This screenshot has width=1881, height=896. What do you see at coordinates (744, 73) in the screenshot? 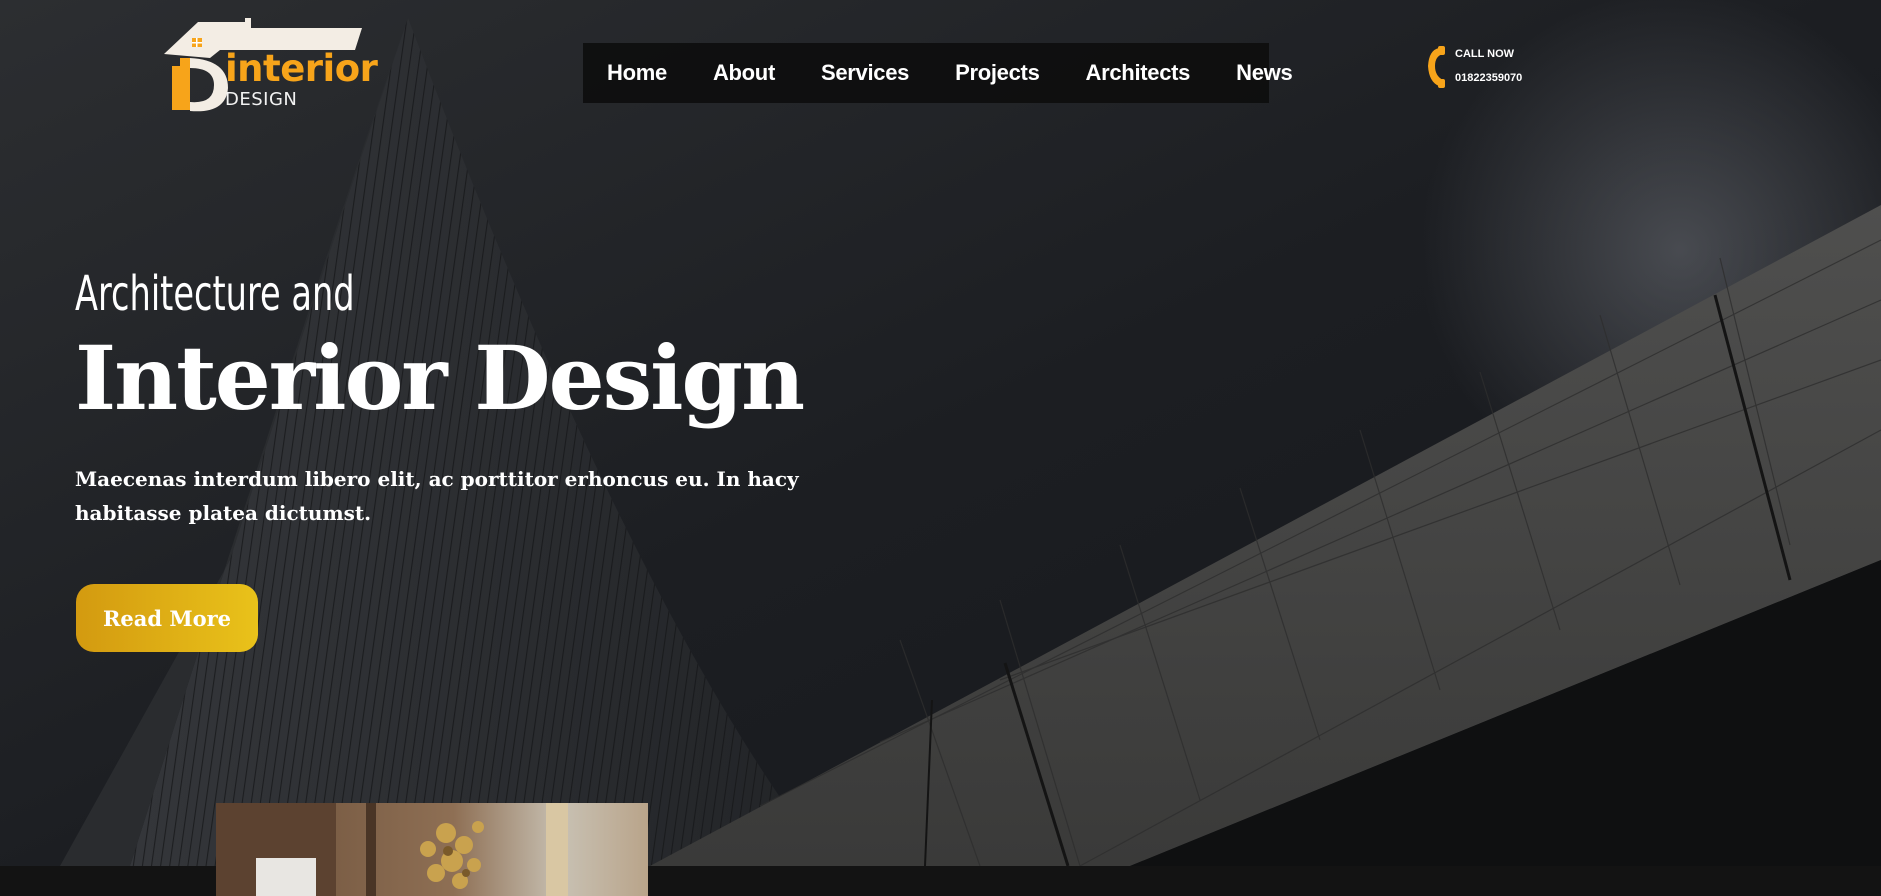
I see `nav-item-about: About` at bounding box center [744, 73].